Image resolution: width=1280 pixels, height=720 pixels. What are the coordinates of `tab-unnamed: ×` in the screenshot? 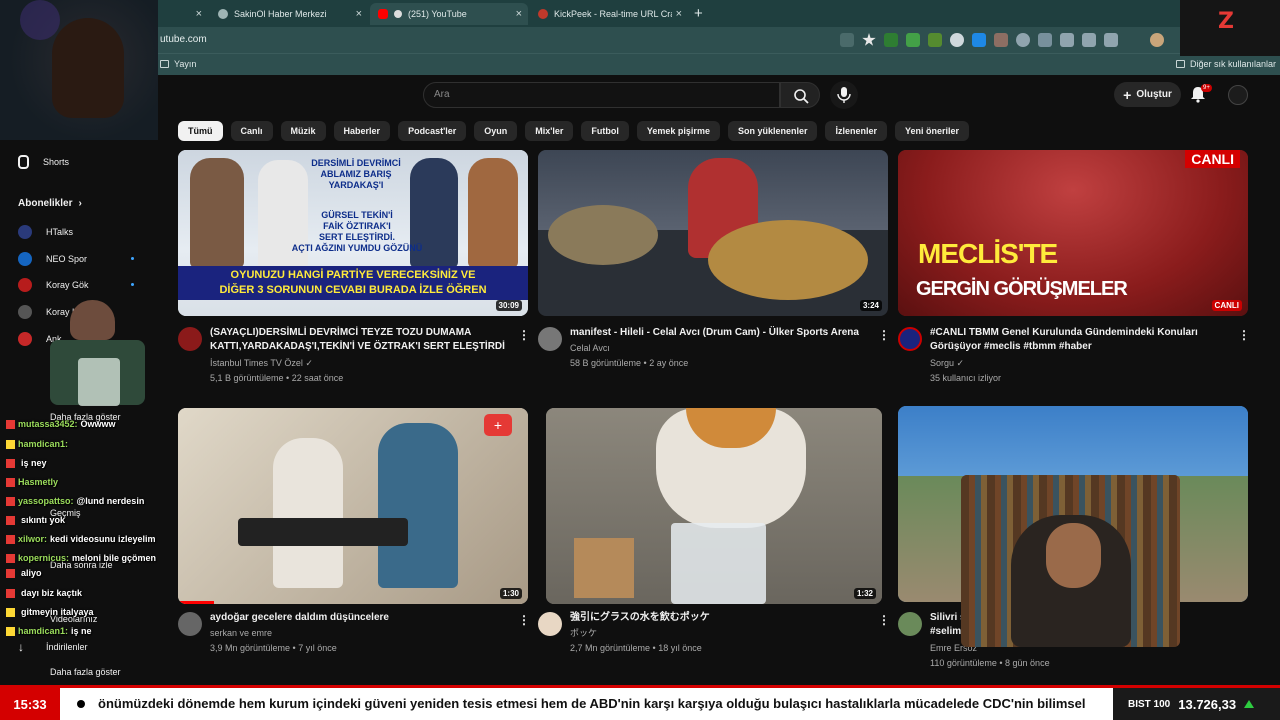 It's located at (179, 14).